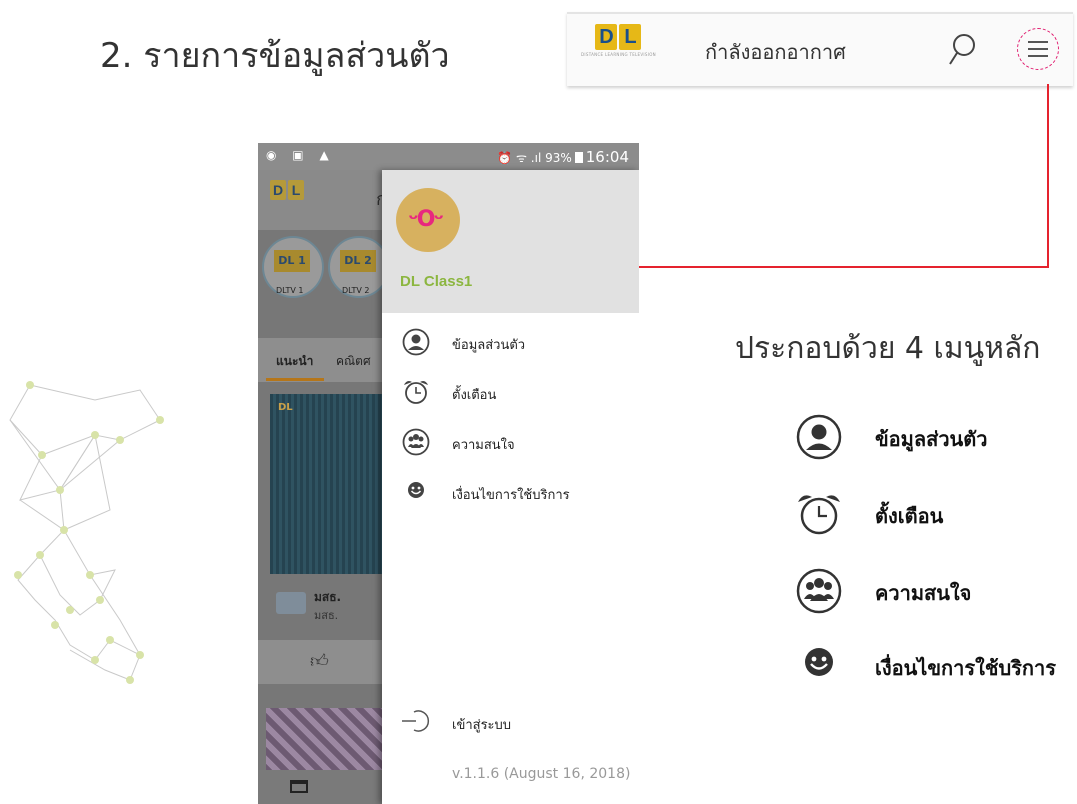 This screenshot has width=1077, height=804. I want to click on drawer-header: ᵕOᵕ DL Class1, so click(510, 241).